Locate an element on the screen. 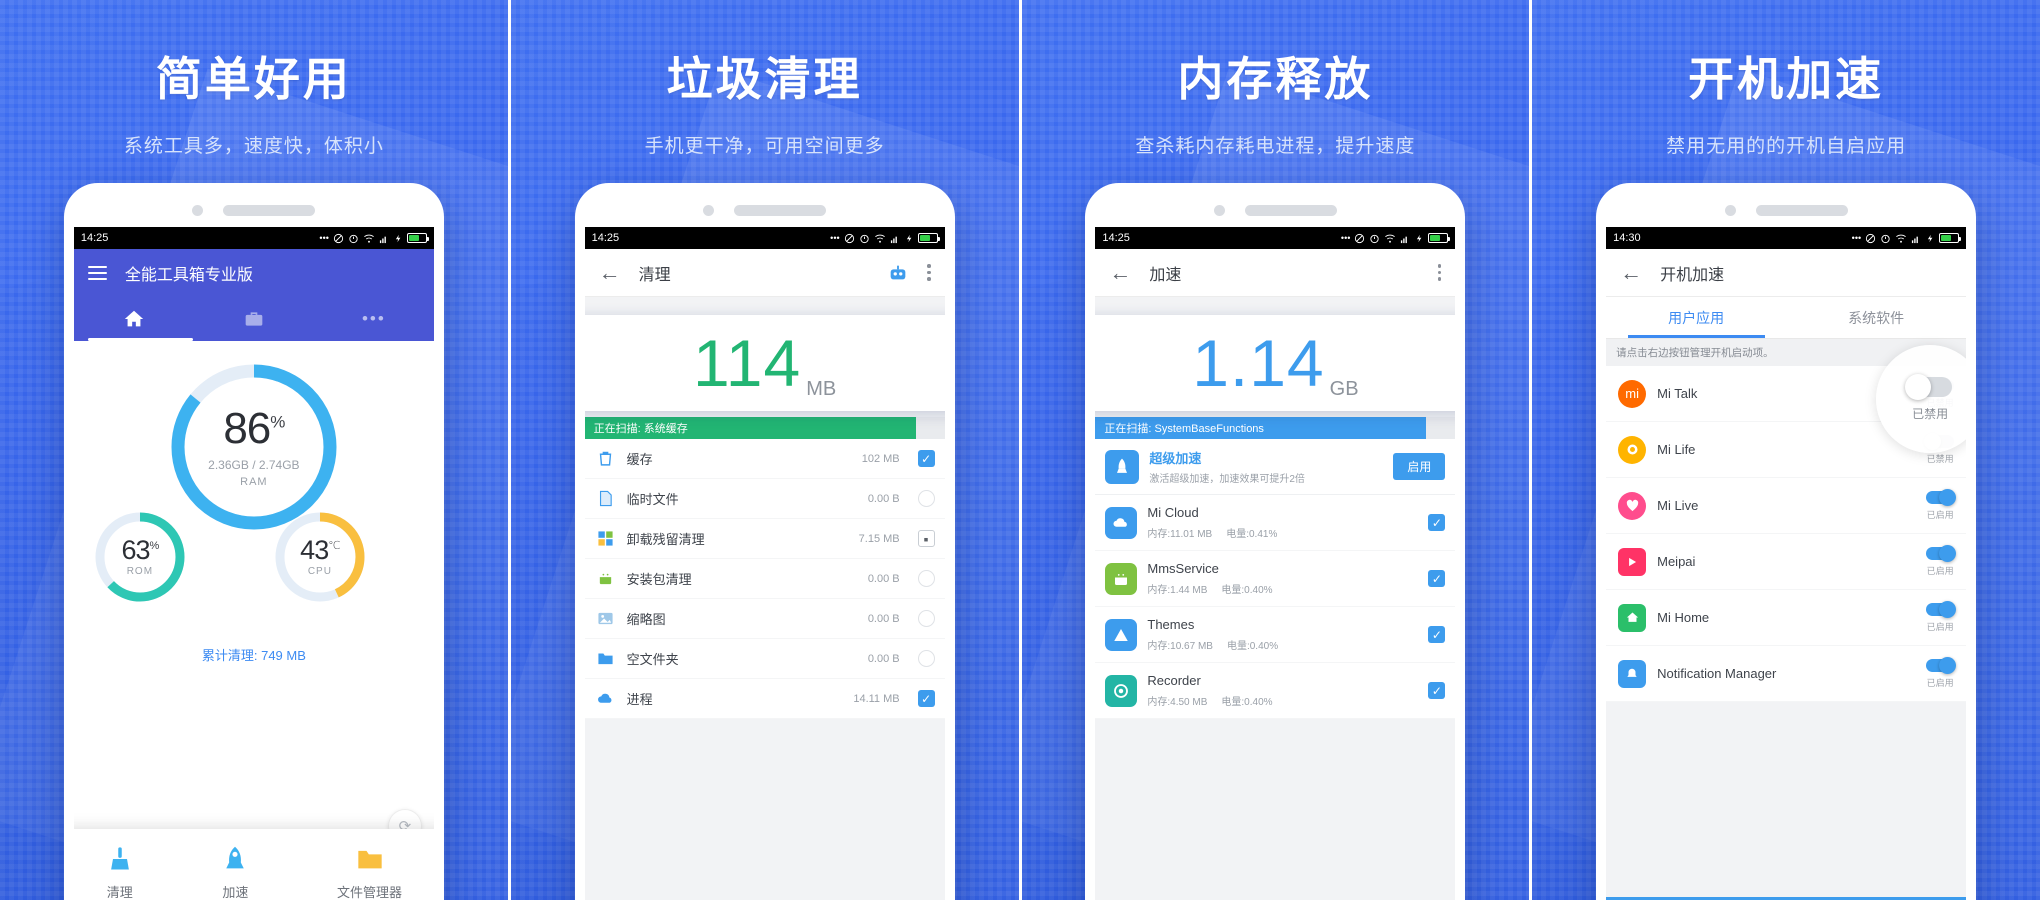 Image resolution: width=2043 pixels, height=900 pixels. phone-earpiece is located at coordinates (254, 210).